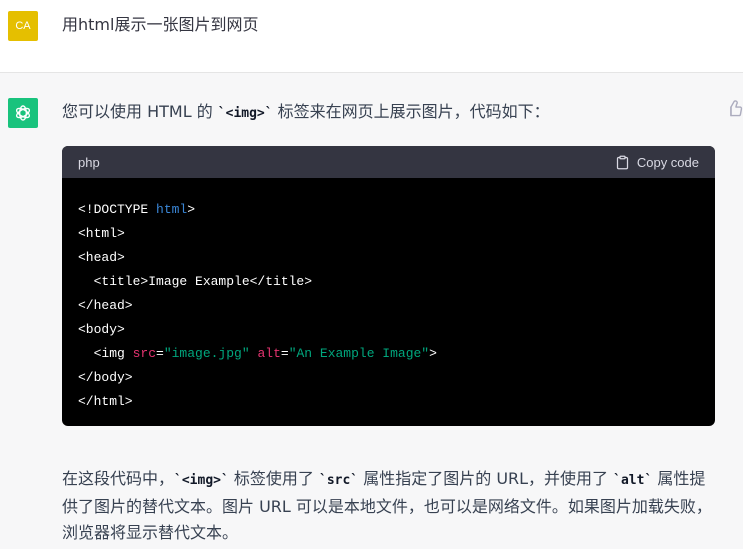 Image resolution: width=743 pixels, height=549 pixels. Describe the element at coordinates (486, 478) in the screenshot. I see `outro-text: 属性指定了图片的 URL，并使用了` at that location.